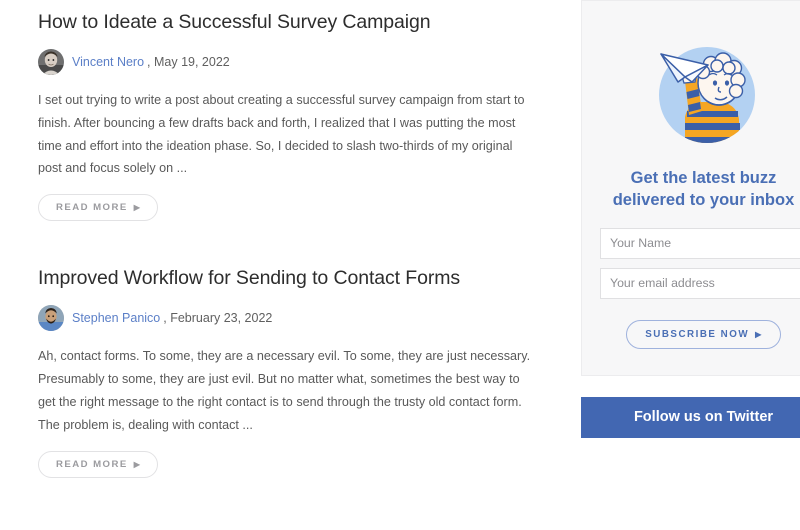  What do you see at coordinates (116, 318) in the screenshot?
I see `author-link: Stephen Panico` at bounding box center [116, 318].